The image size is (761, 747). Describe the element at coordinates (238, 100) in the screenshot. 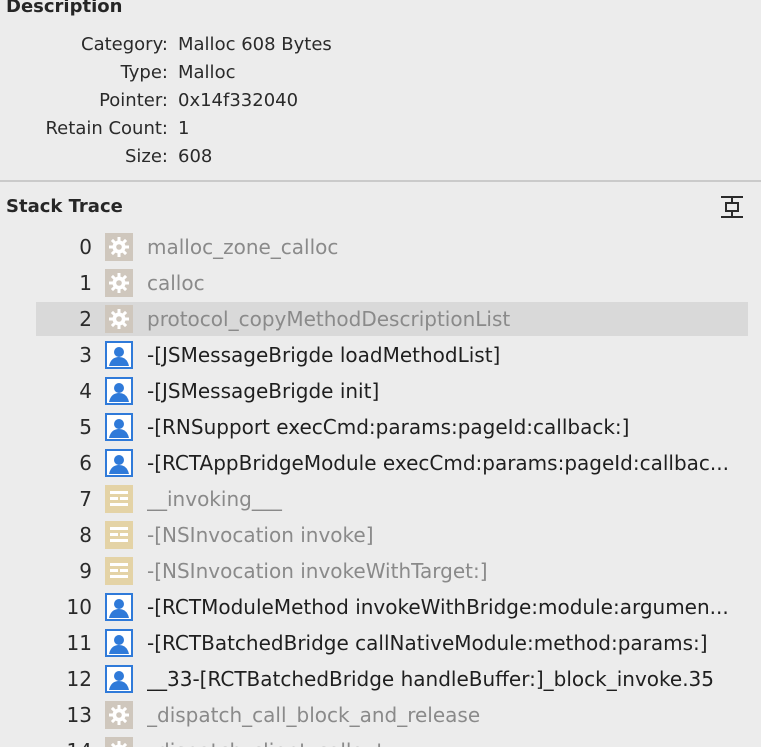

I see `description-value: 0x14f332040` at that location.